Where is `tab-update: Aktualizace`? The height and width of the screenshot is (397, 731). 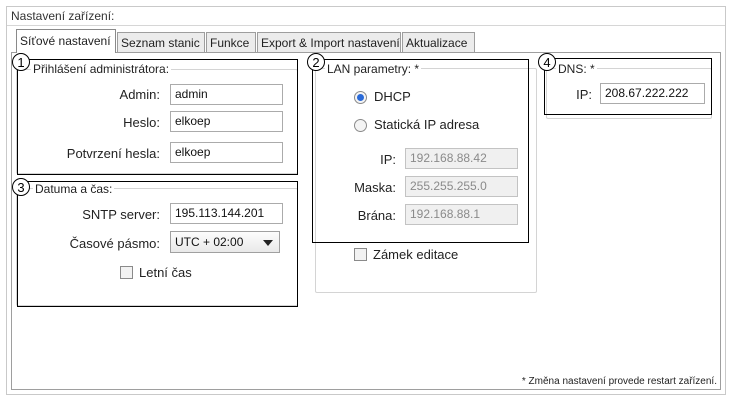 tab-update: Aktualizace is located at coordinates (438, 42).